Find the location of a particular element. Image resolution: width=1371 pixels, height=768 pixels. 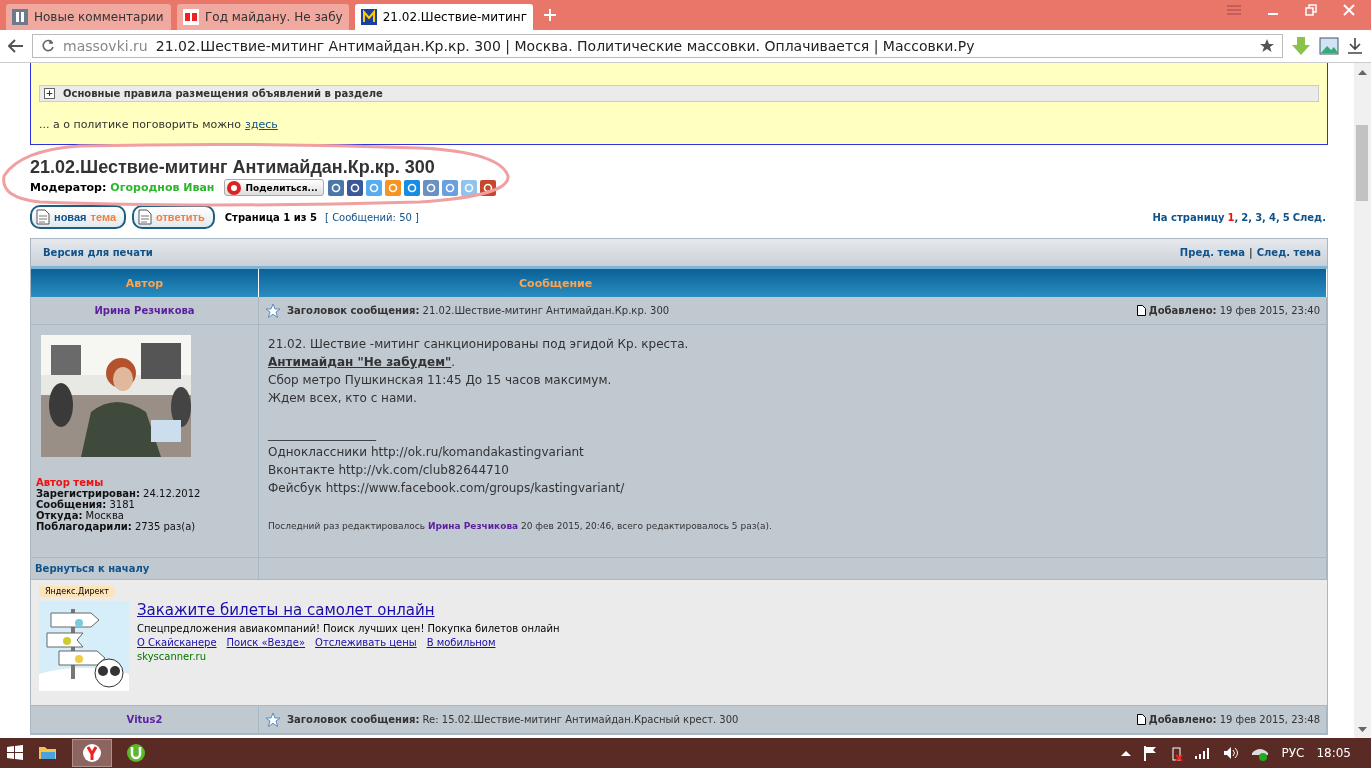

prev-topic-link: Пред. тема is located at coordinates (1212, 252).